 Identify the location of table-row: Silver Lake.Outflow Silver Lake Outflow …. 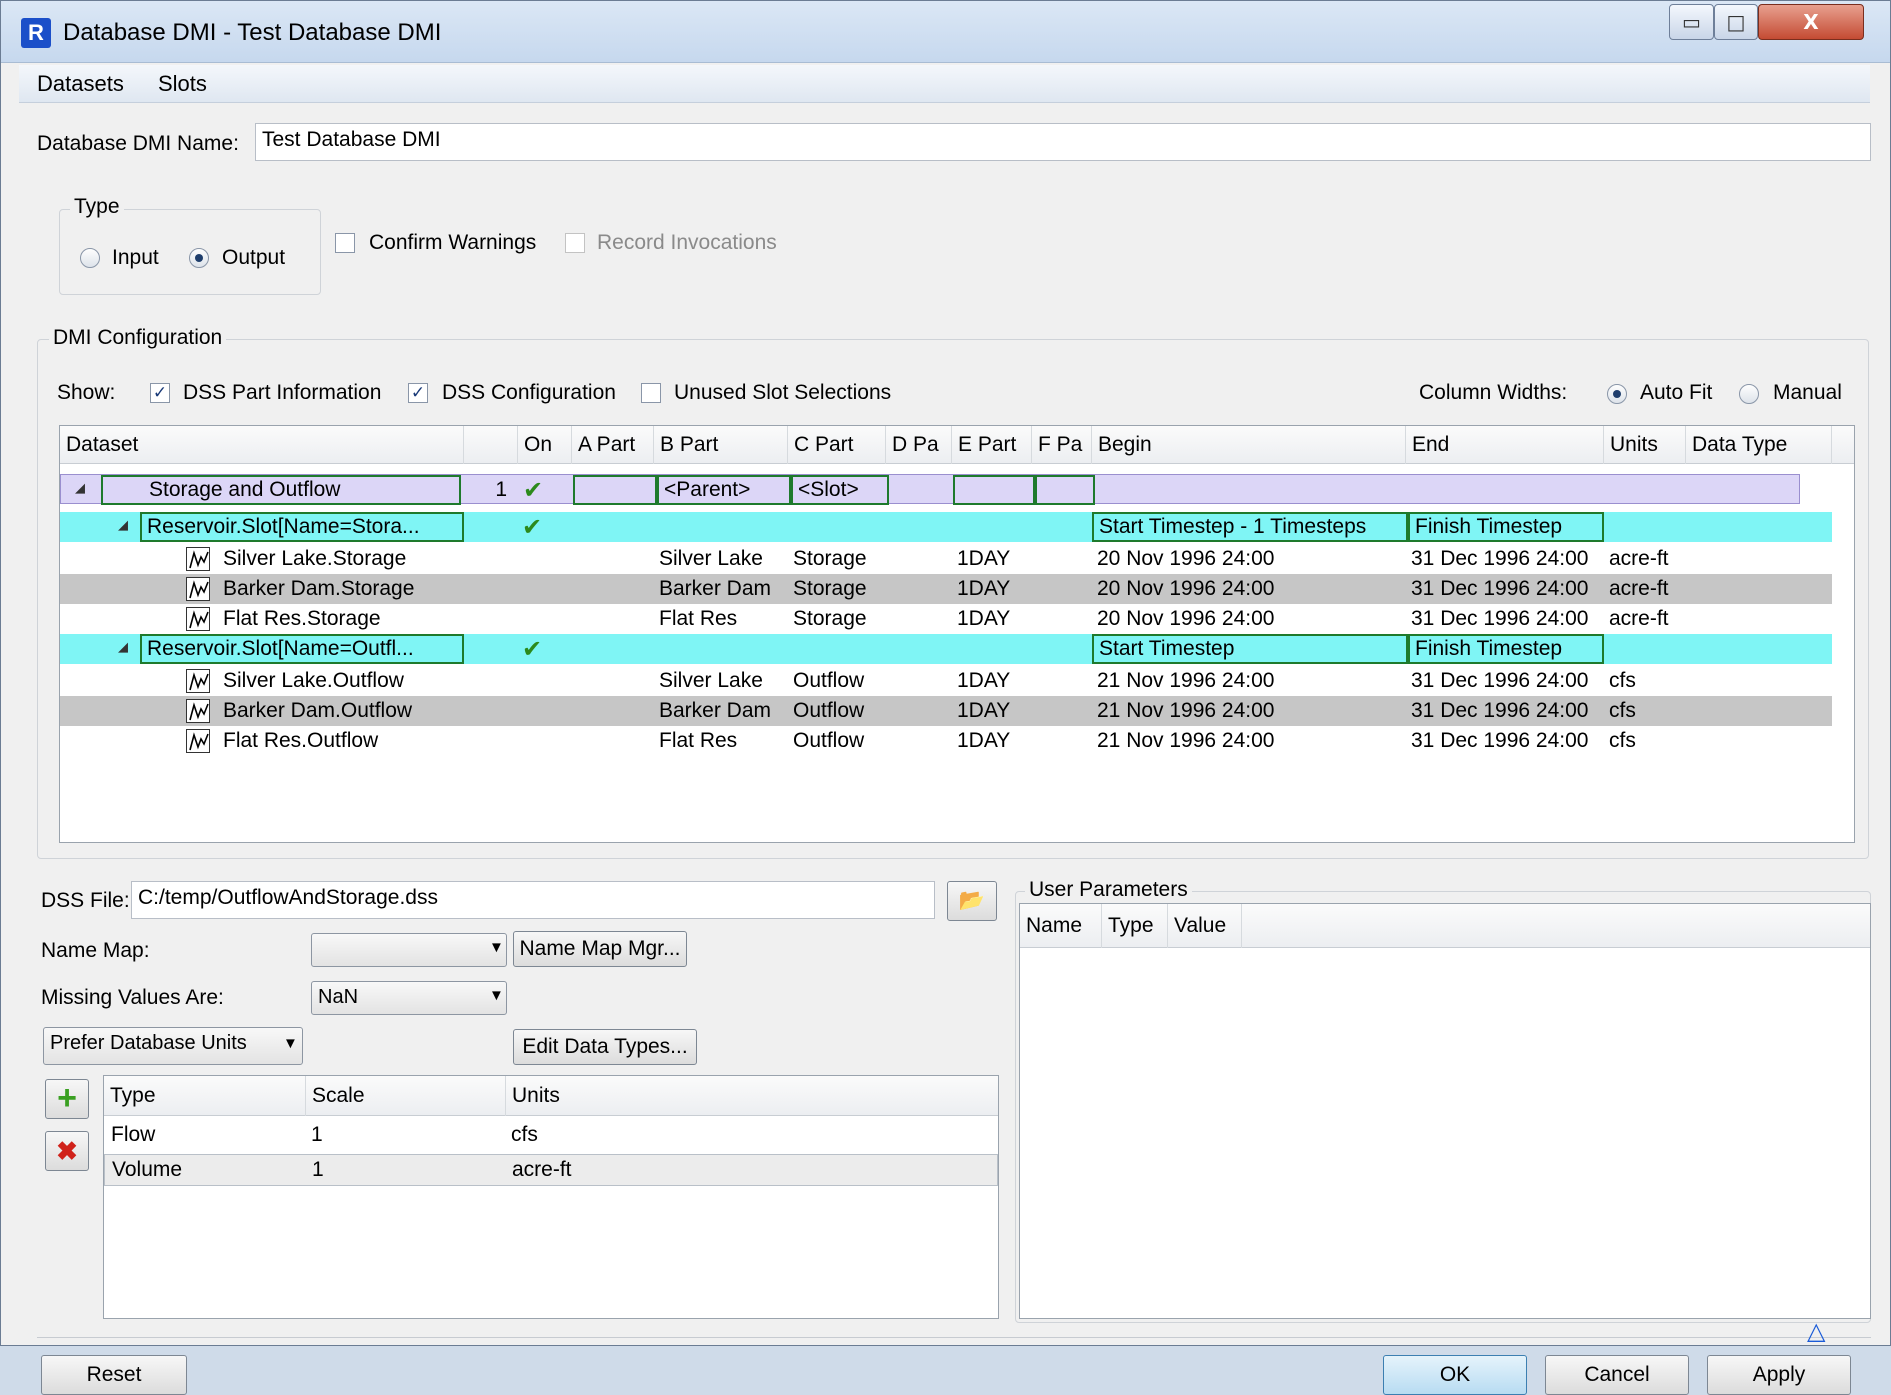
(957, 681).